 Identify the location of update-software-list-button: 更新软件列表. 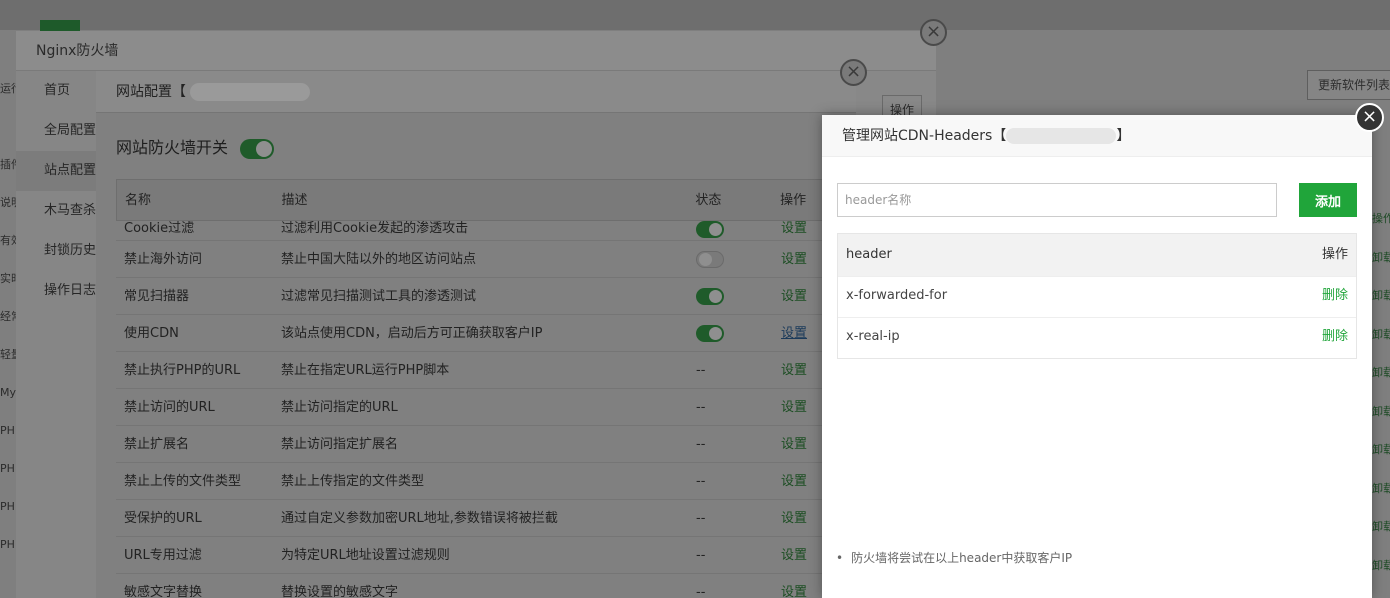
(1348, 85).